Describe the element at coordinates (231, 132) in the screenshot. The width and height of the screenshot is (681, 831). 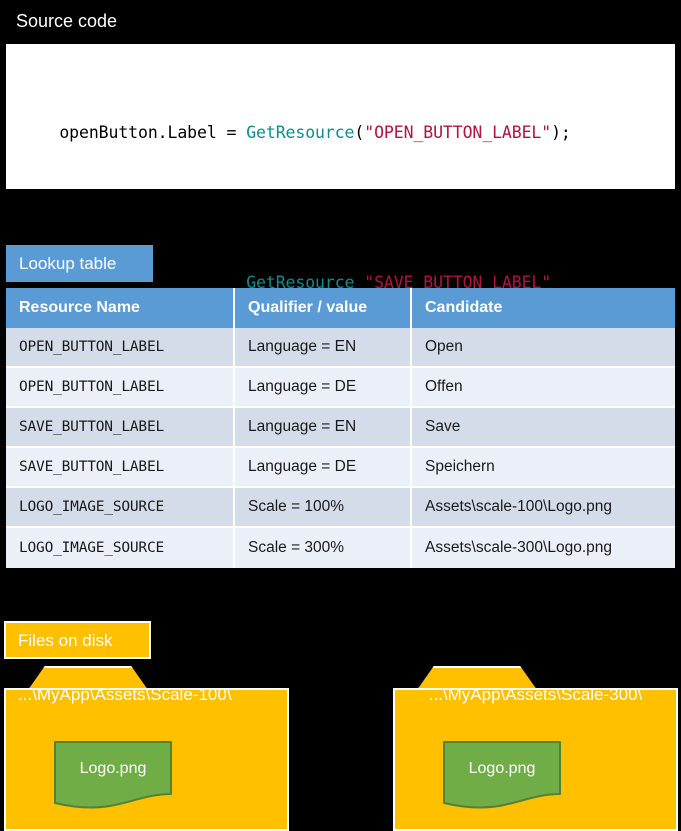
I see `code-equals: =` at that location.